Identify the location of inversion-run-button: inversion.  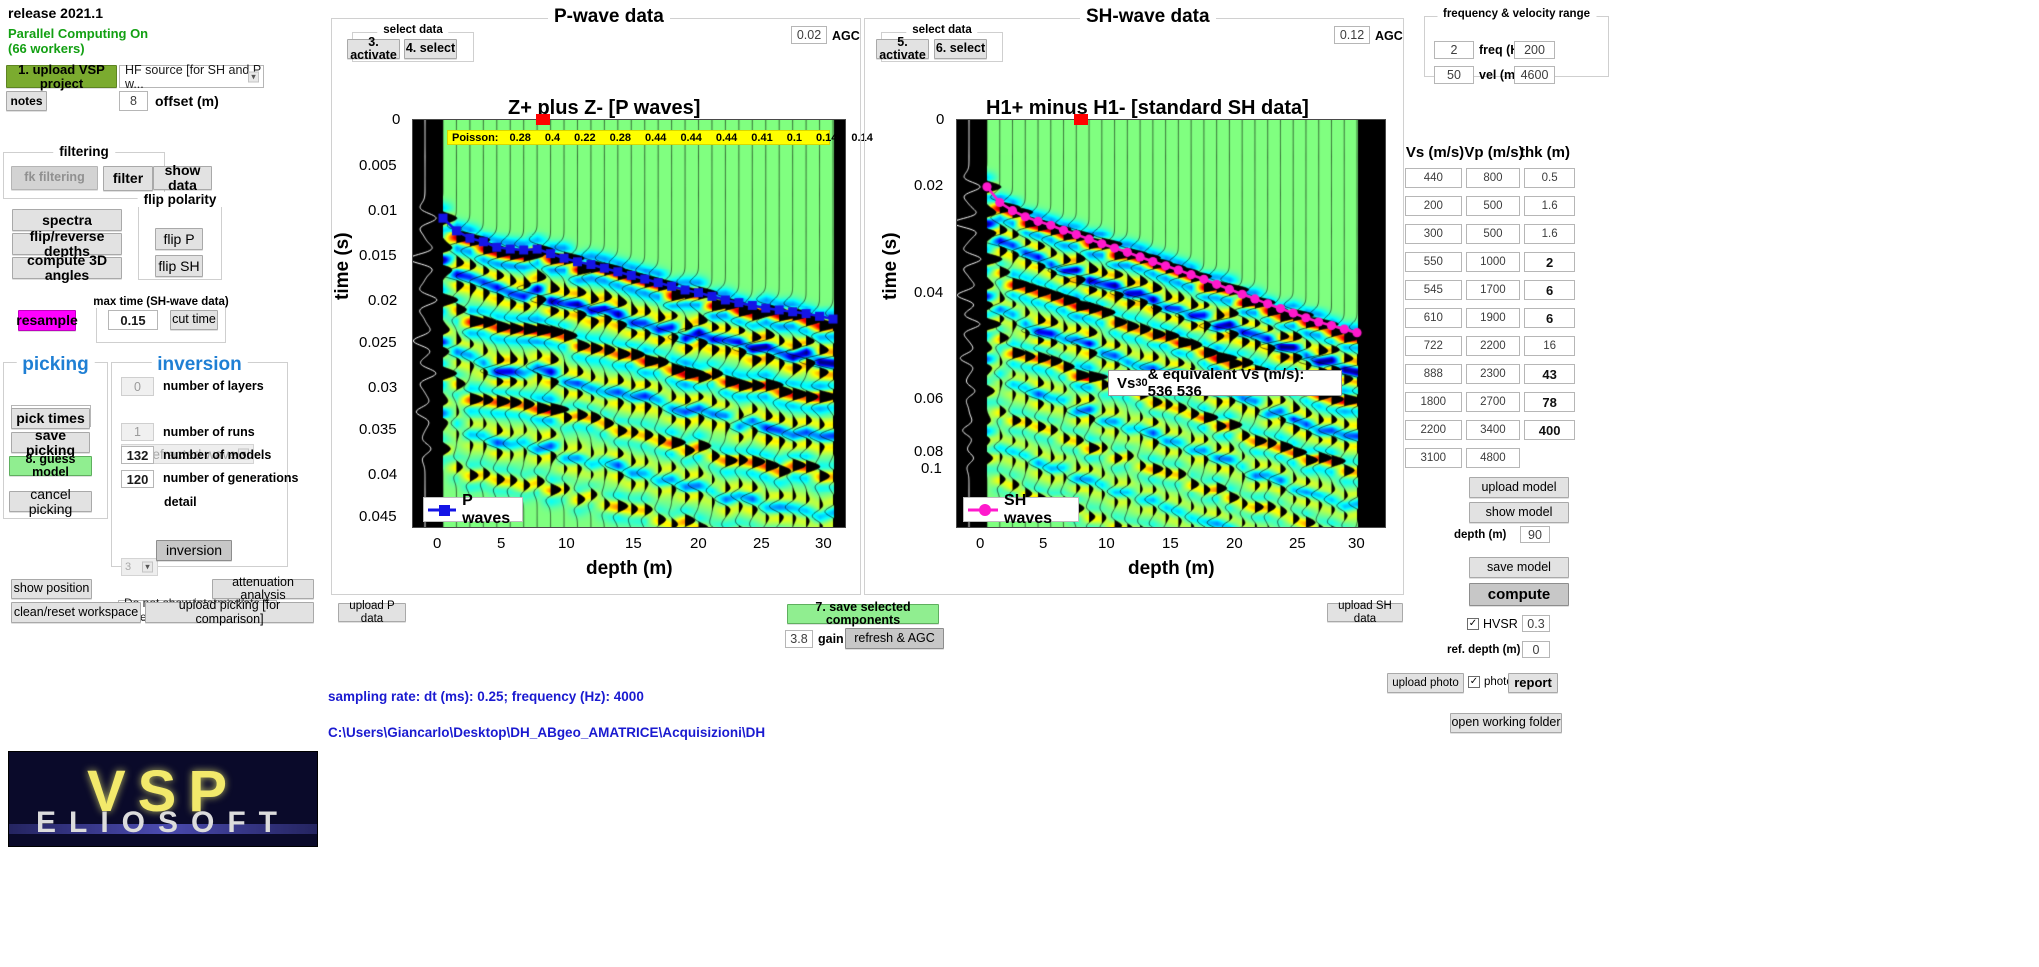
(194, 550).